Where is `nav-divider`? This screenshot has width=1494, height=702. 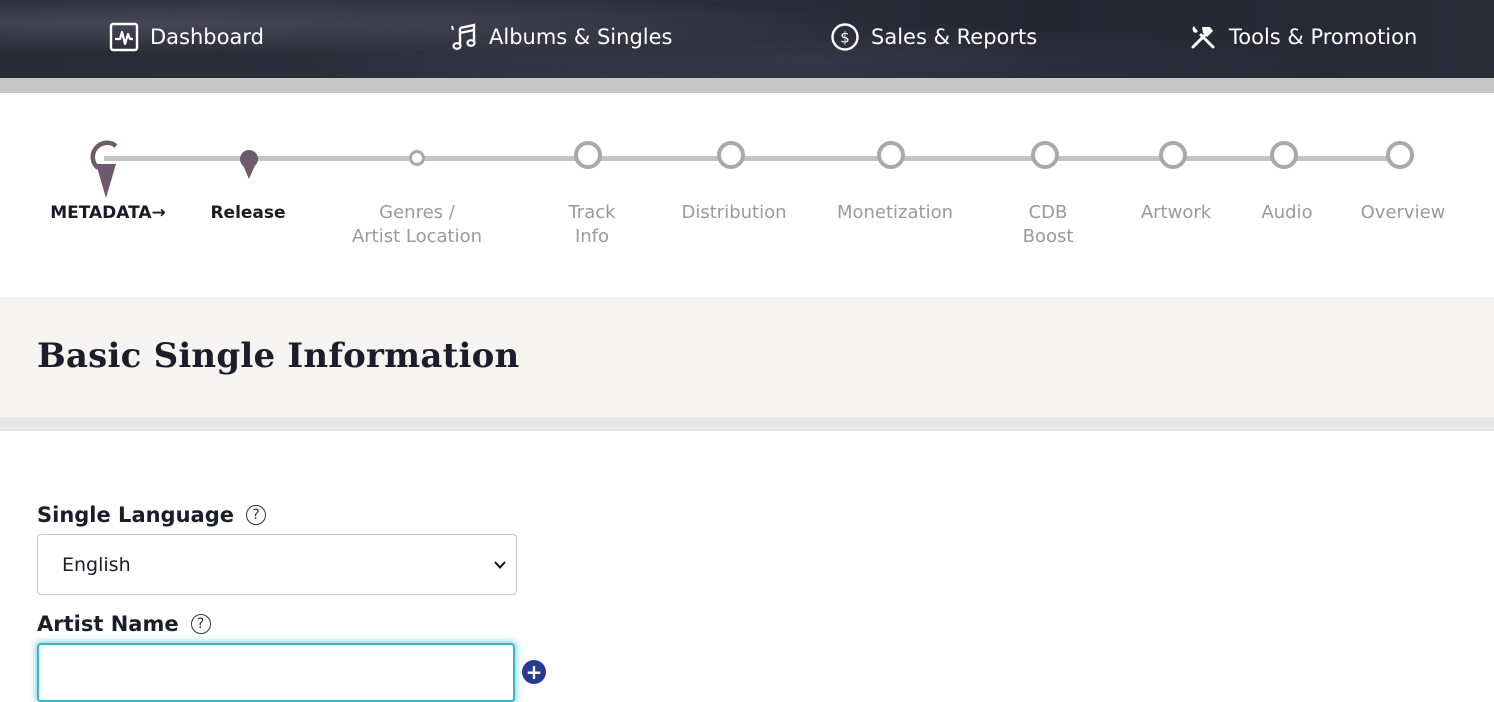 nav-divider is located at coordinates (747, 85).